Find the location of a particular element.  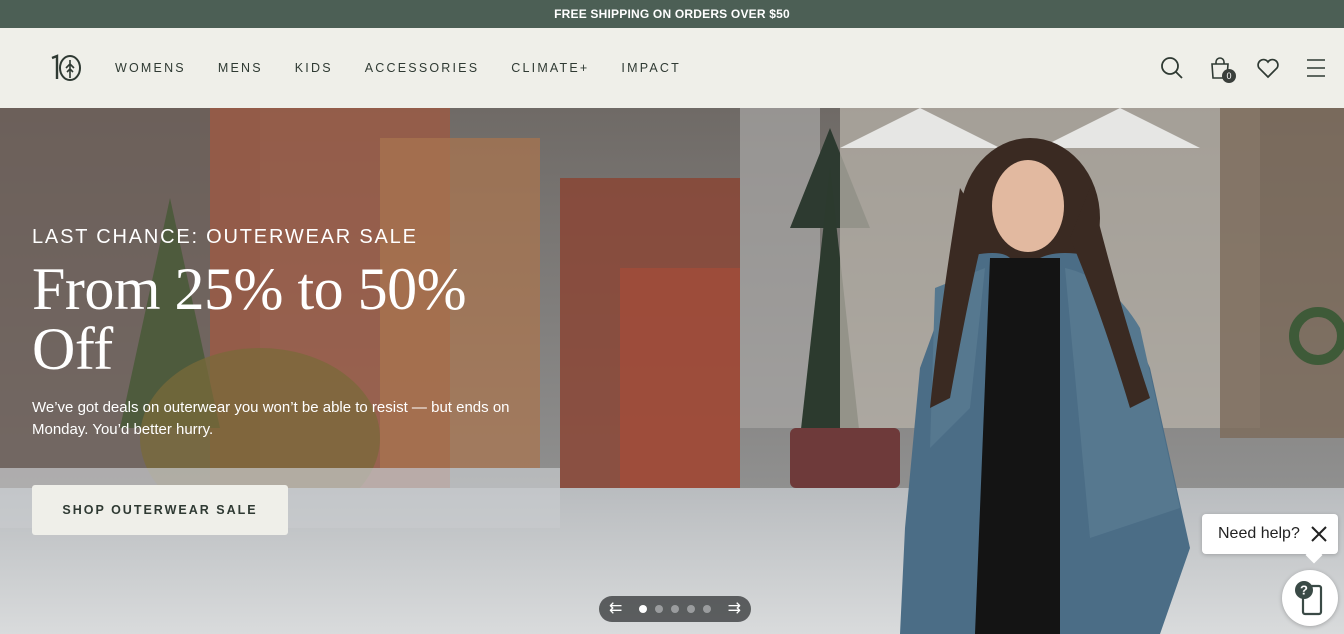

brand-logo is located at coordinates (67, 68).